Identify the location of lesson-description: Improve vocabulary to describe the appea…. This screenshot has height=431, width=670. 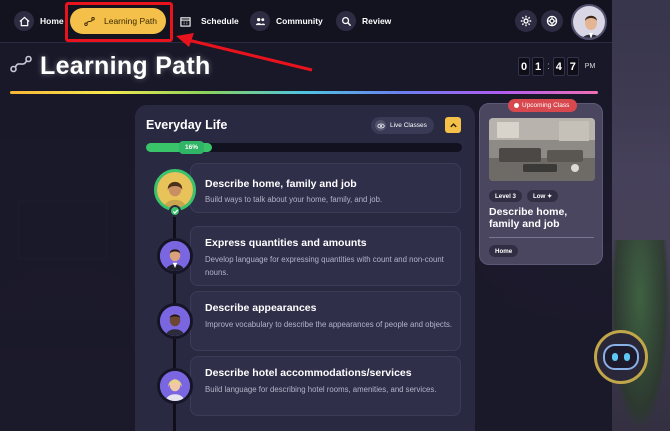
(329, 324).